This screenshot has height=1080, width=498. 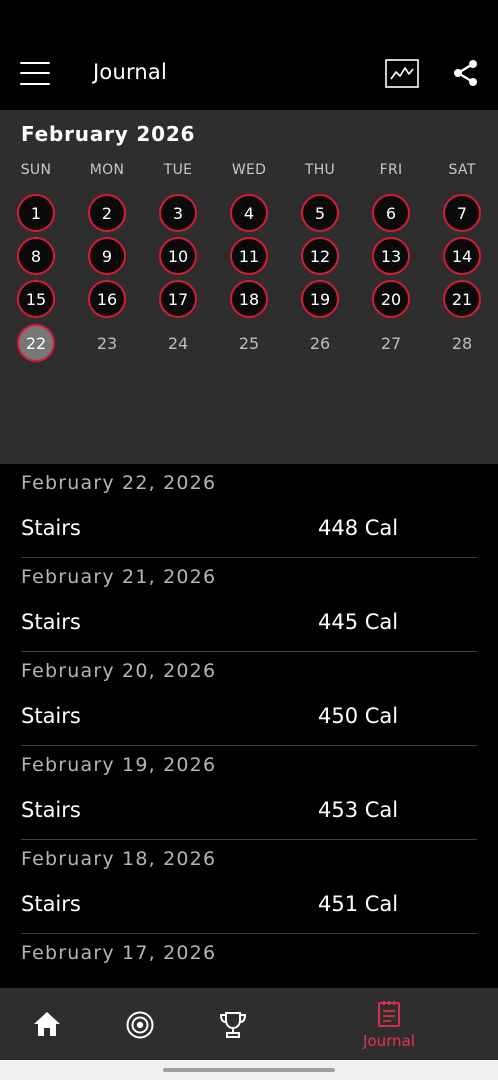 I want to click on gesture-handle, so click(x=249, y=1070).